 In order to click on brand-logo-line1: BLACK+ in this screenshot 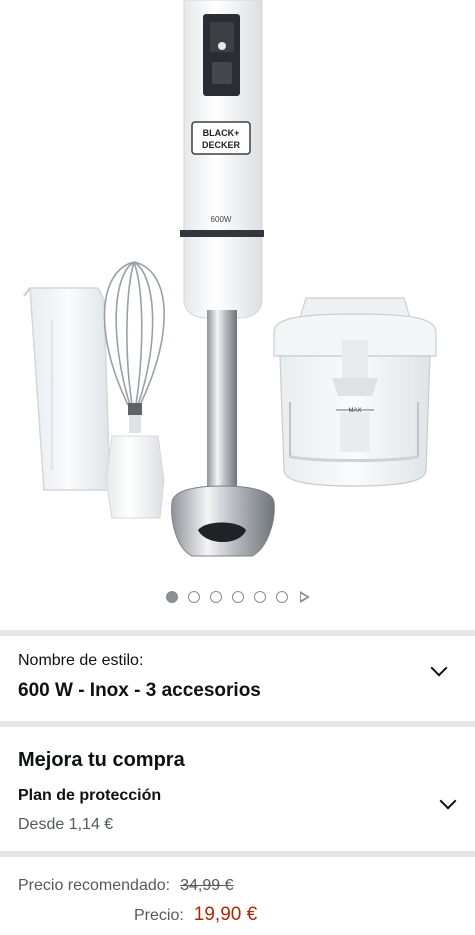, I will do `click(221, 133)`.